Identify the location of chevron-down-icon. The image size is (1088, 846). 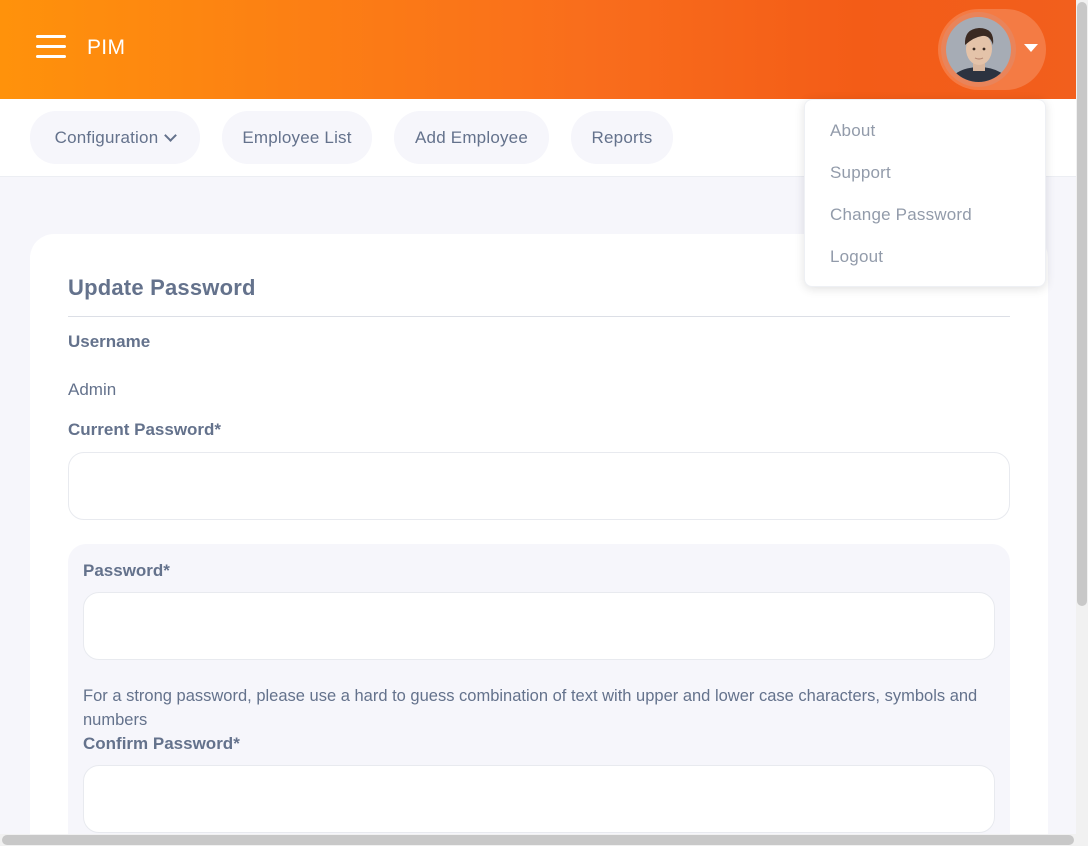
(171, 135).